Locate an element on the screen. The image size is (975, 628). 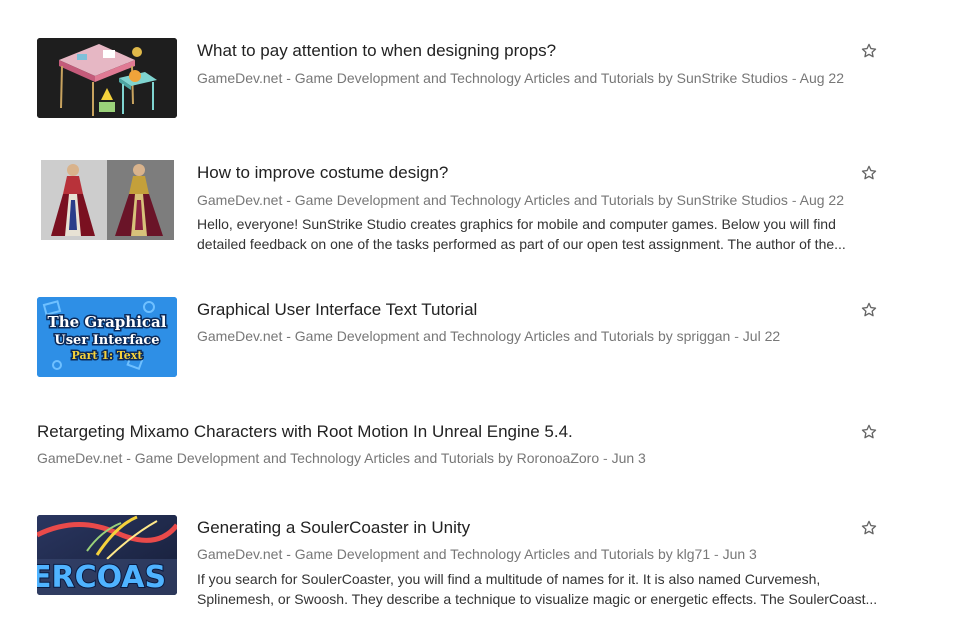
costume-figures-image is located at coordinates (107, 200).